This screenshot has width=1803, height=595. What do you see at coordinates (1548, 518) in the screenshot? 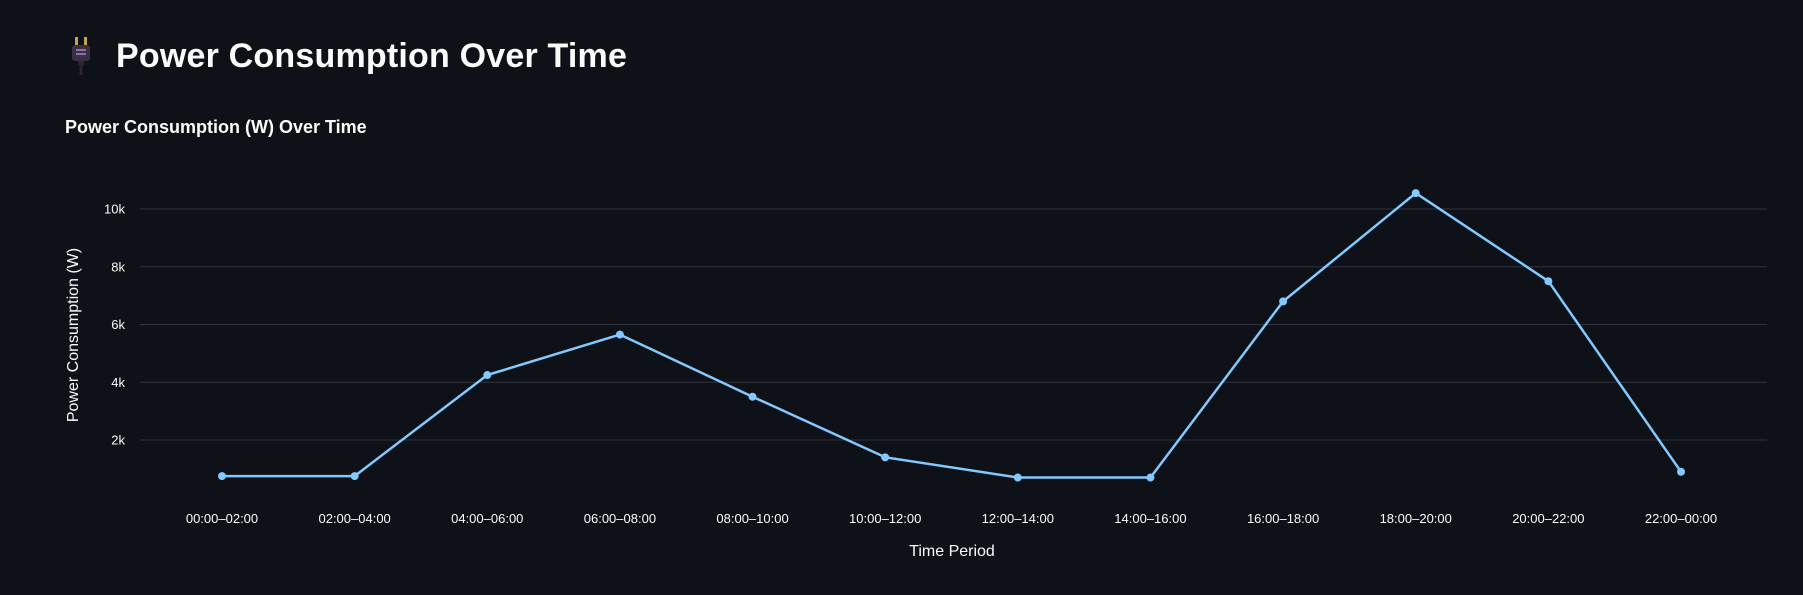
I see `x-tick-label: 20:00–22:00` at bounding box center [1548, 518].